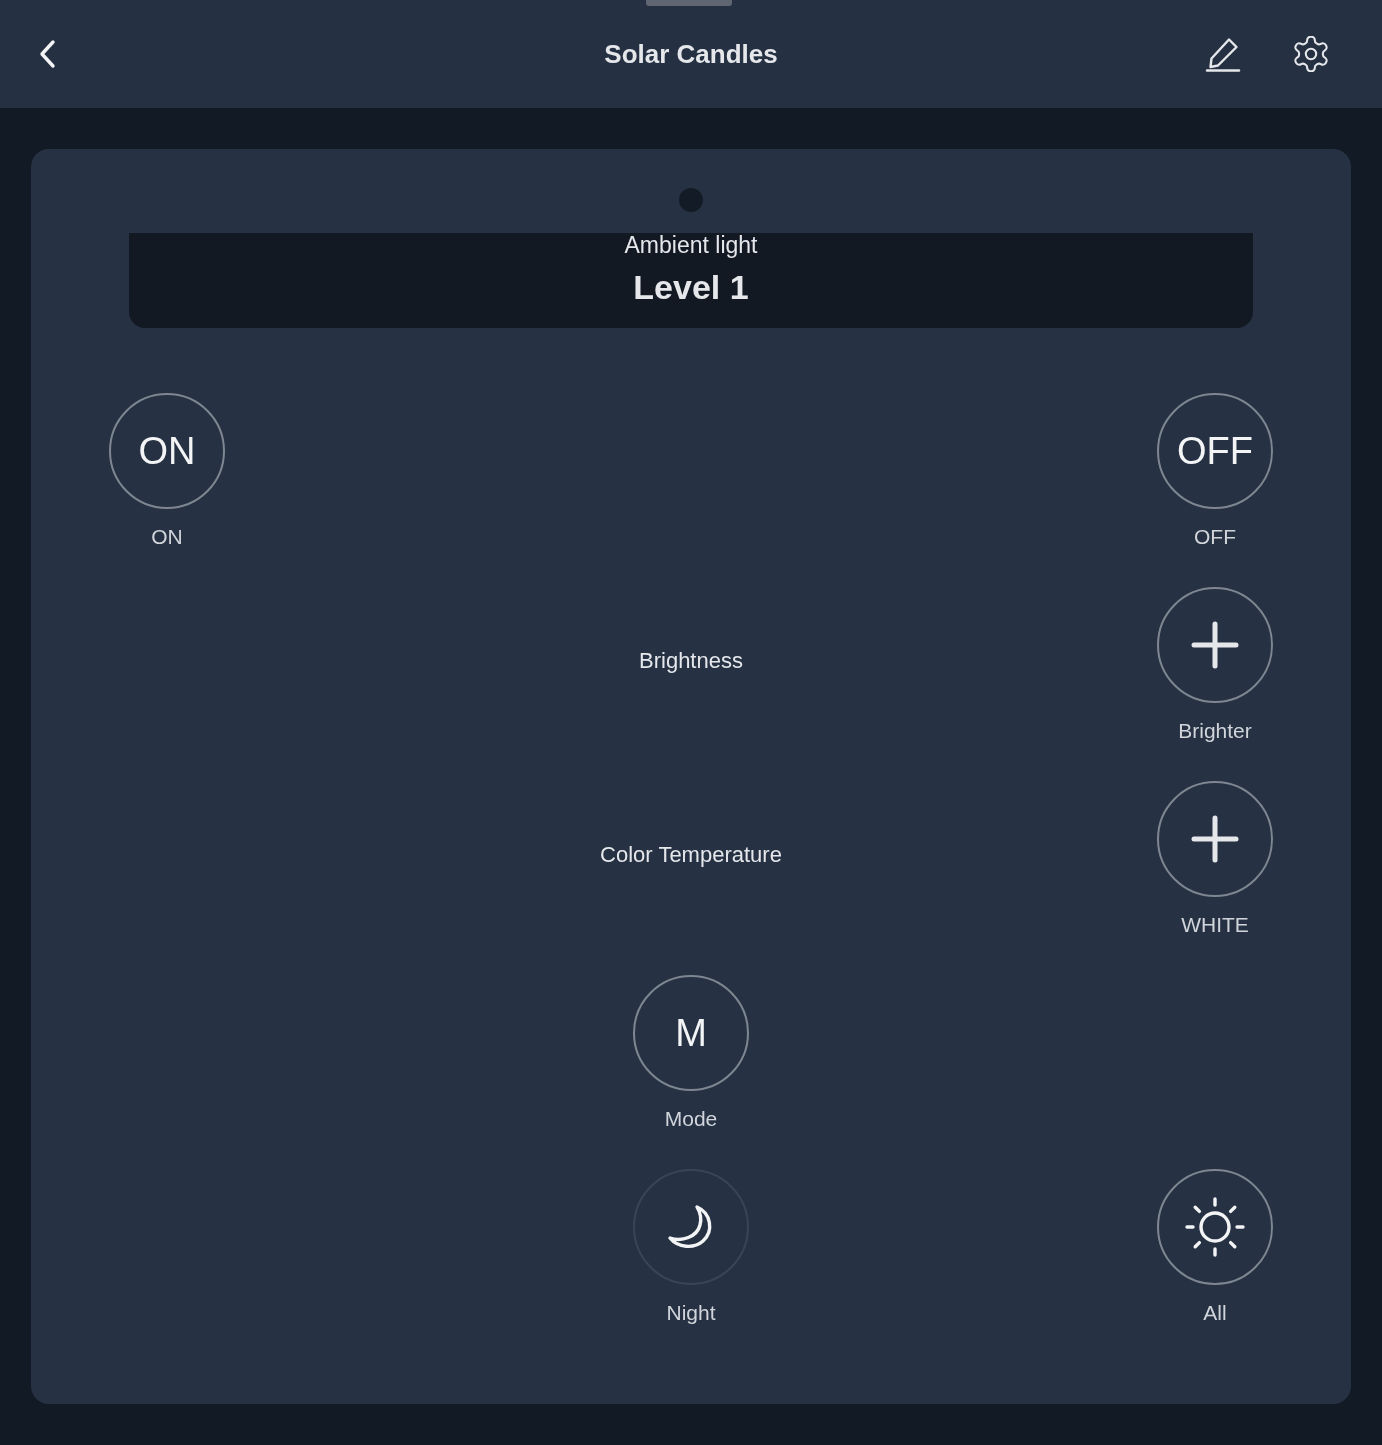 The width and height of the screenshot is (1382, 1445). I want to click on edit-button, so click(1223, 54).